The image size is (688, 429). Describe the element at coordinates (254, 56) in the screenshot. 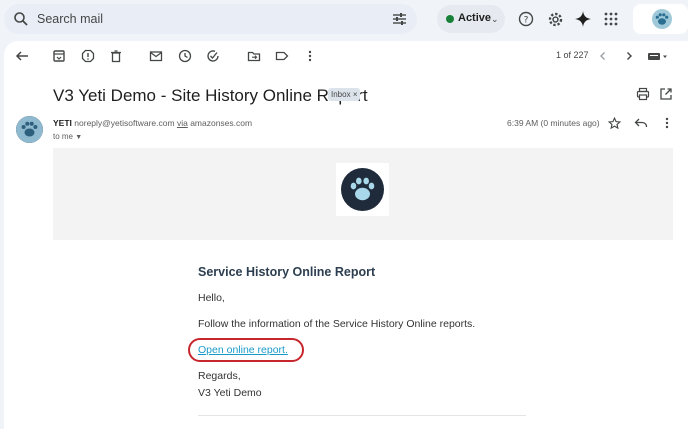

I see `move-to-icon` at that location.